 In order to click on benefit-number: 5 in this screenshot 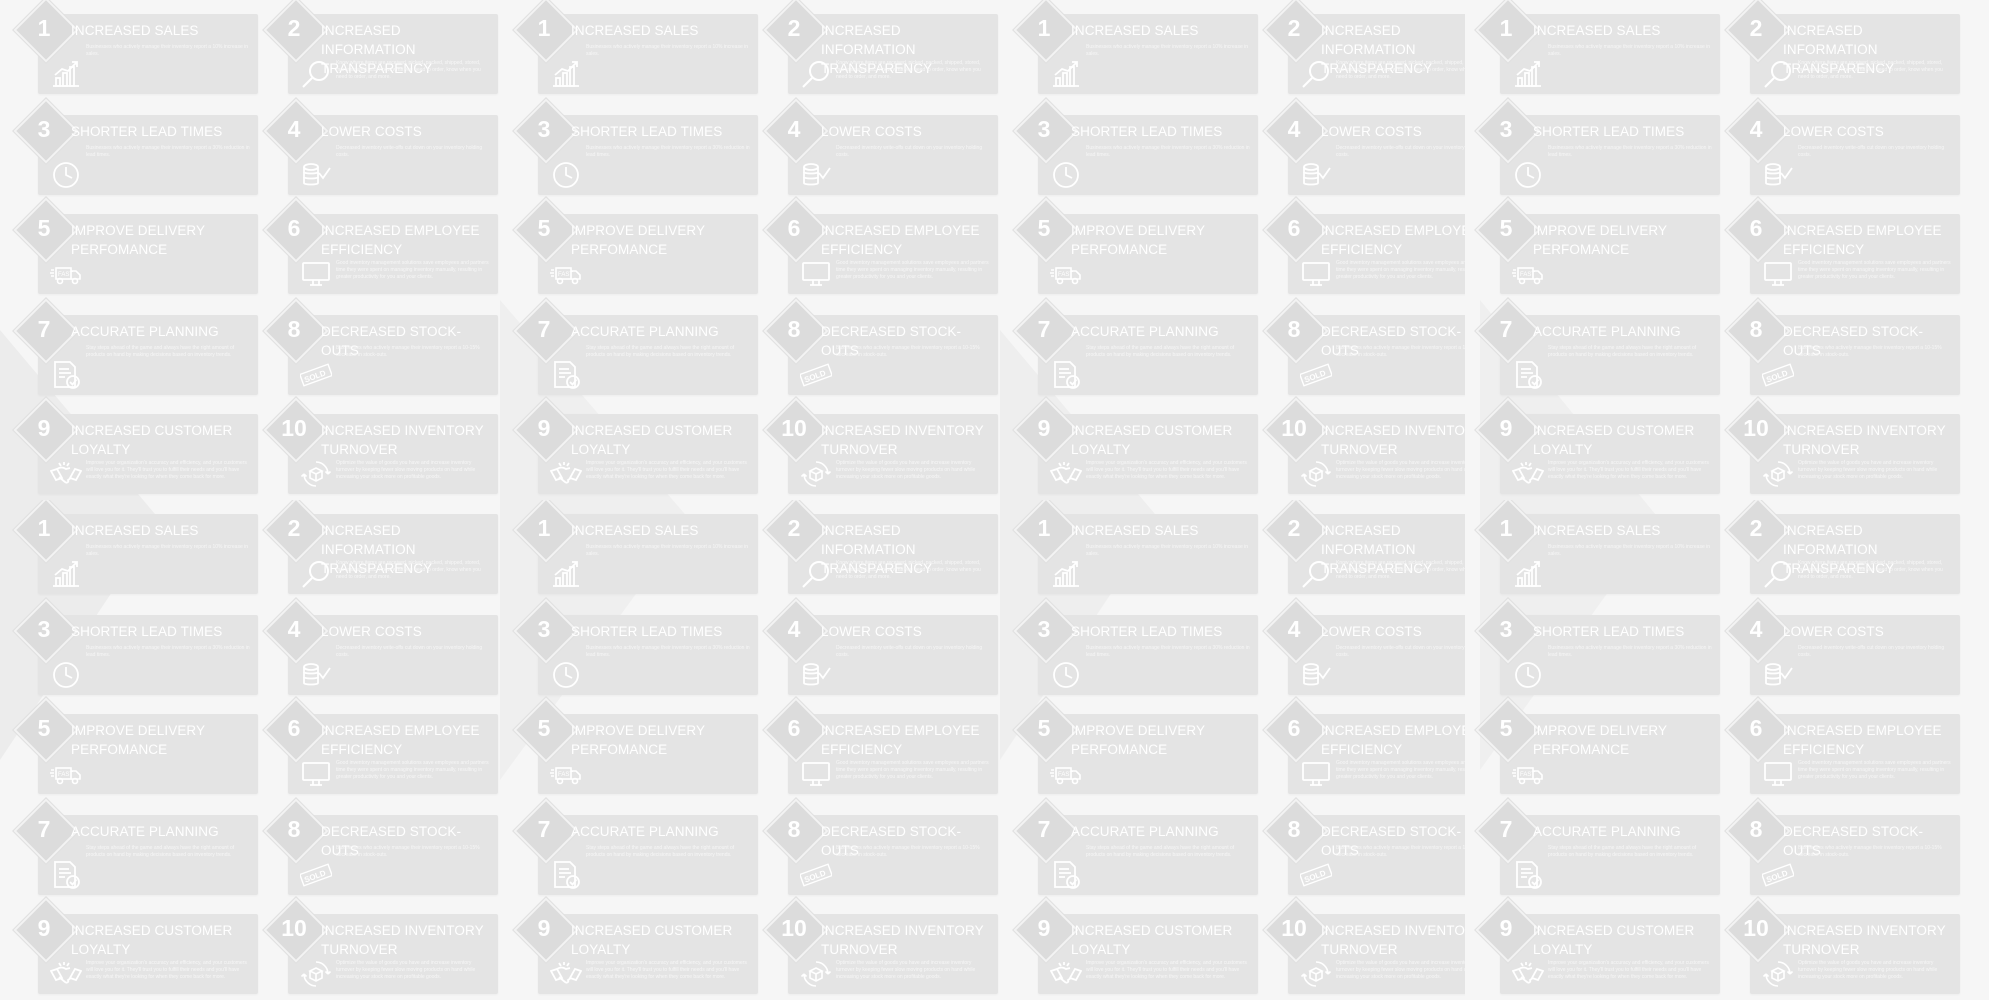, I will do `click(44, 728)`.